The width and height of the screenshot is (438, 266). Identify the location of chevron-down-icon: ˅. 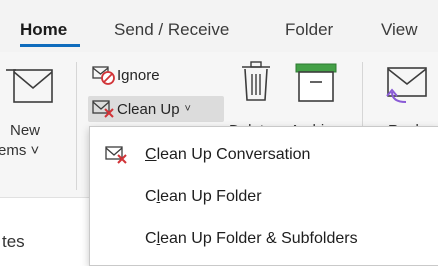
(187, 109).